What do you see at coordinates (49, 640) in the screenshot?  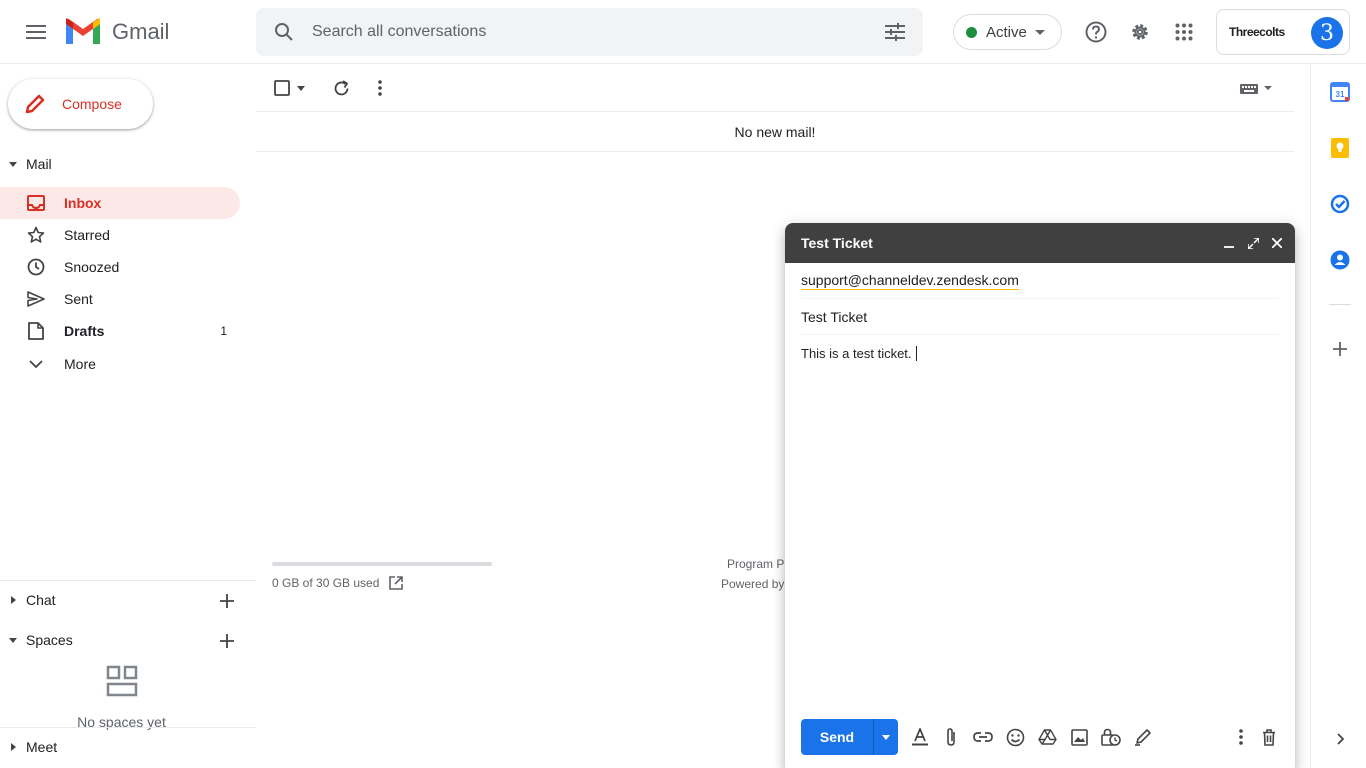 I see `spaces-section-label: Spaces` at bounding box center [49, 640].